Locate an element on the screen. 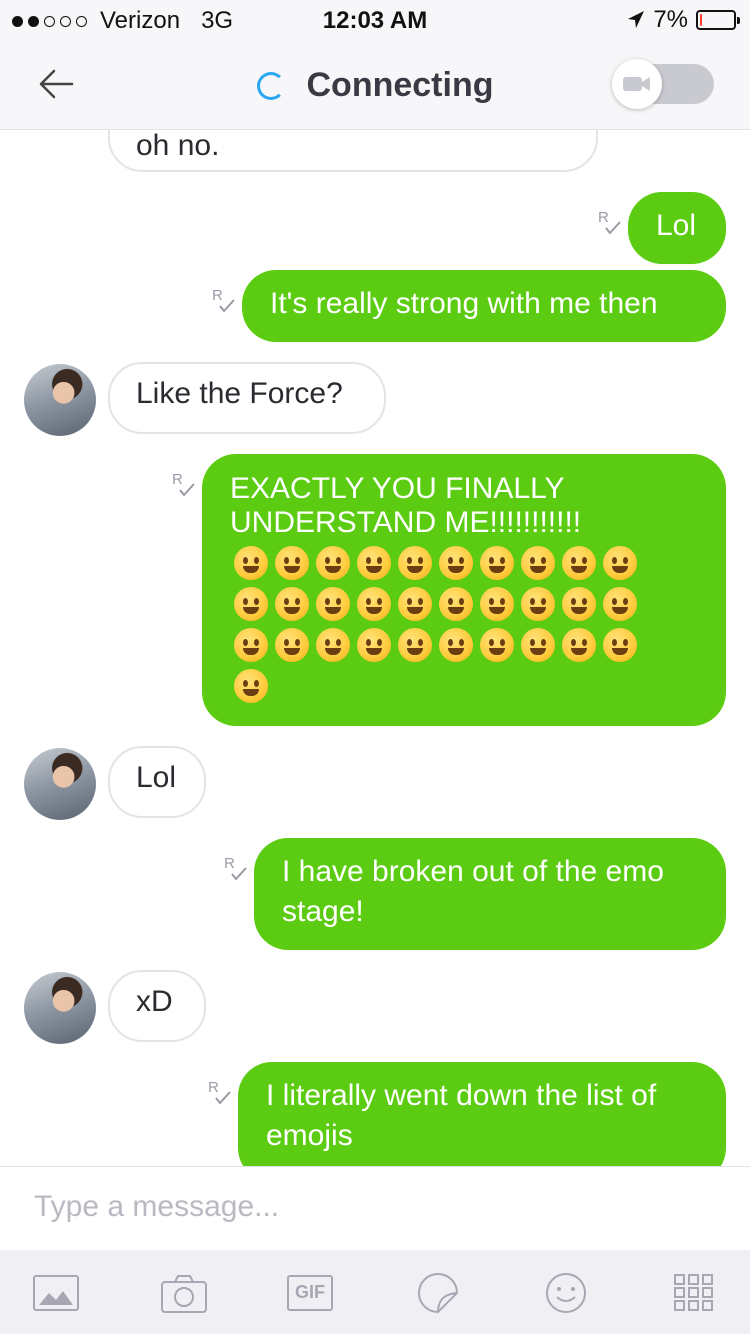 Image resolution: width=750 pixels, height=1334 pixels. location-arrow-icon is located at coordinates (636, 19).